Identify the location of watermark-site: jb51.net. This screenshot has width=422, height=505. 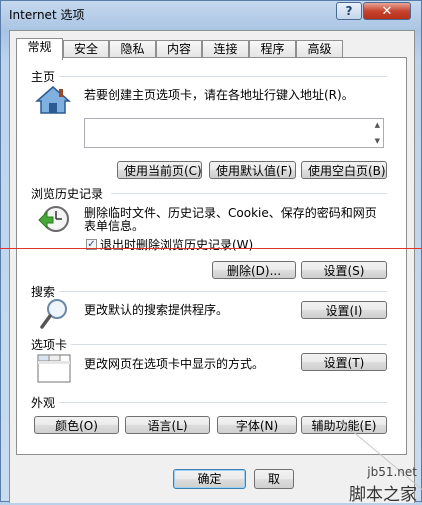
(392, 472).